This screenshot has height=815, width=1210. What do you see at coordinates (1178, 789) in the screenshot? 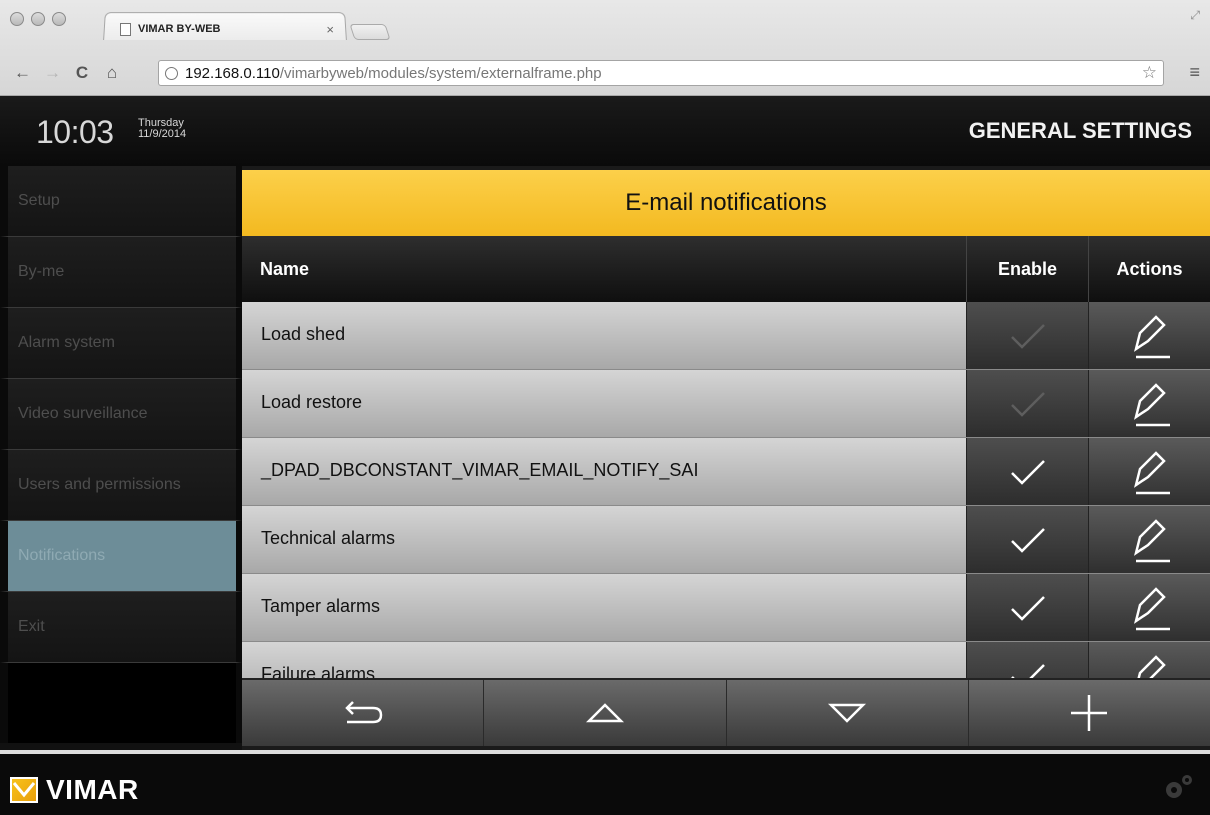
I see `settings-gear-icon` at bounding box center [1178, 789].